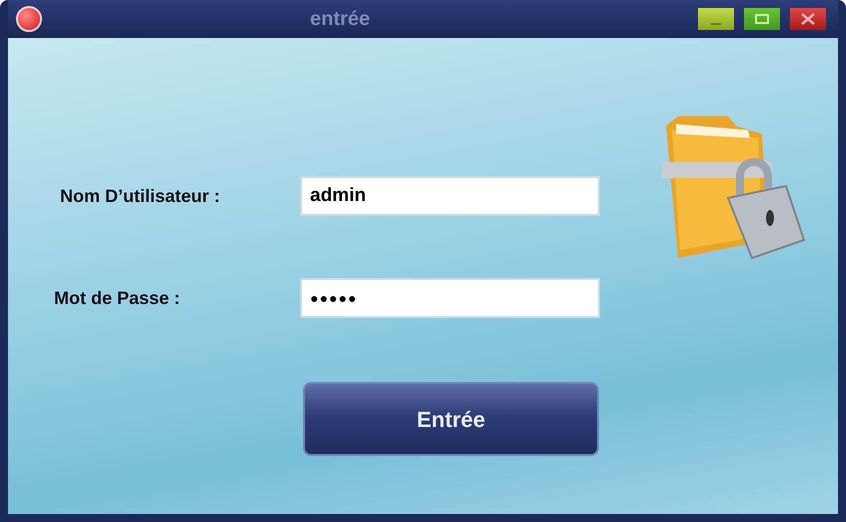 The height and width of the screenshot is (522, 846). What do you see at coordinates (450, 298) in the screenshot?
I see `password-field: ●●●●●` at bounding box center [450, 298].